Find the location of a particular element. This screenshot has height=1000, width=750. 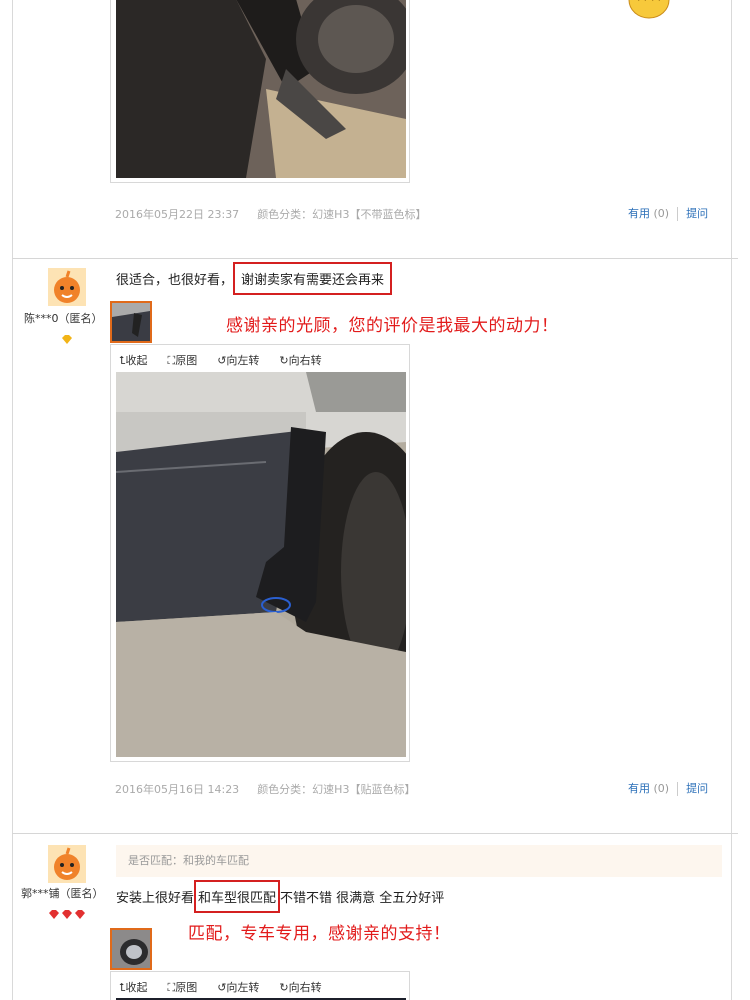

review-spec: 颜色分类：幻速H3【贴蓝色标】 is located at coordinates (336, 789).